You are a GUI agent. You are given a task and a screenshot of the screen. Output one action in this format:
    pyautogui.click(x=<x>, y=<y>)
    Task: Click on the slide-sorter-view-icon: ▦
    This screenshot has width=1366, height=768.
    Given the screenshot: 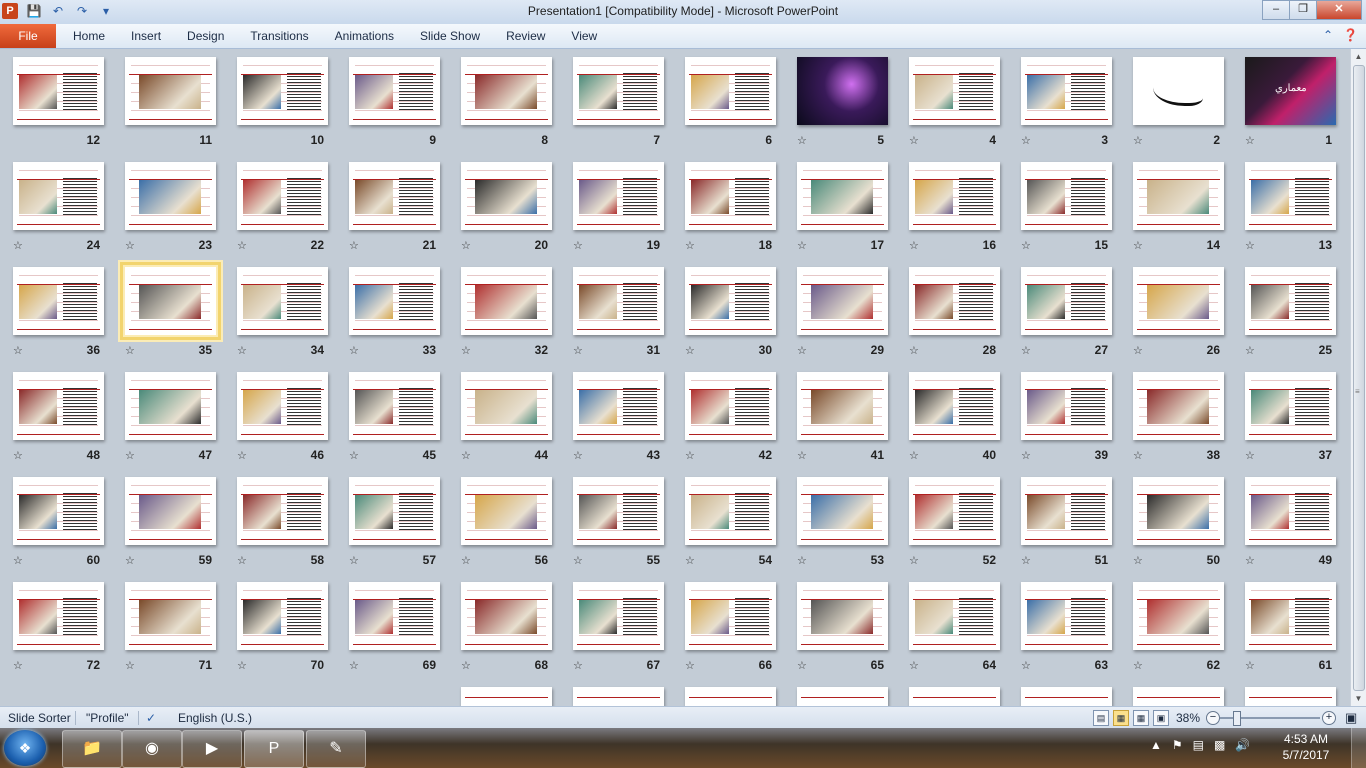 What is the action you would take?
    pyautogui.click(x=1121, y=718)
    